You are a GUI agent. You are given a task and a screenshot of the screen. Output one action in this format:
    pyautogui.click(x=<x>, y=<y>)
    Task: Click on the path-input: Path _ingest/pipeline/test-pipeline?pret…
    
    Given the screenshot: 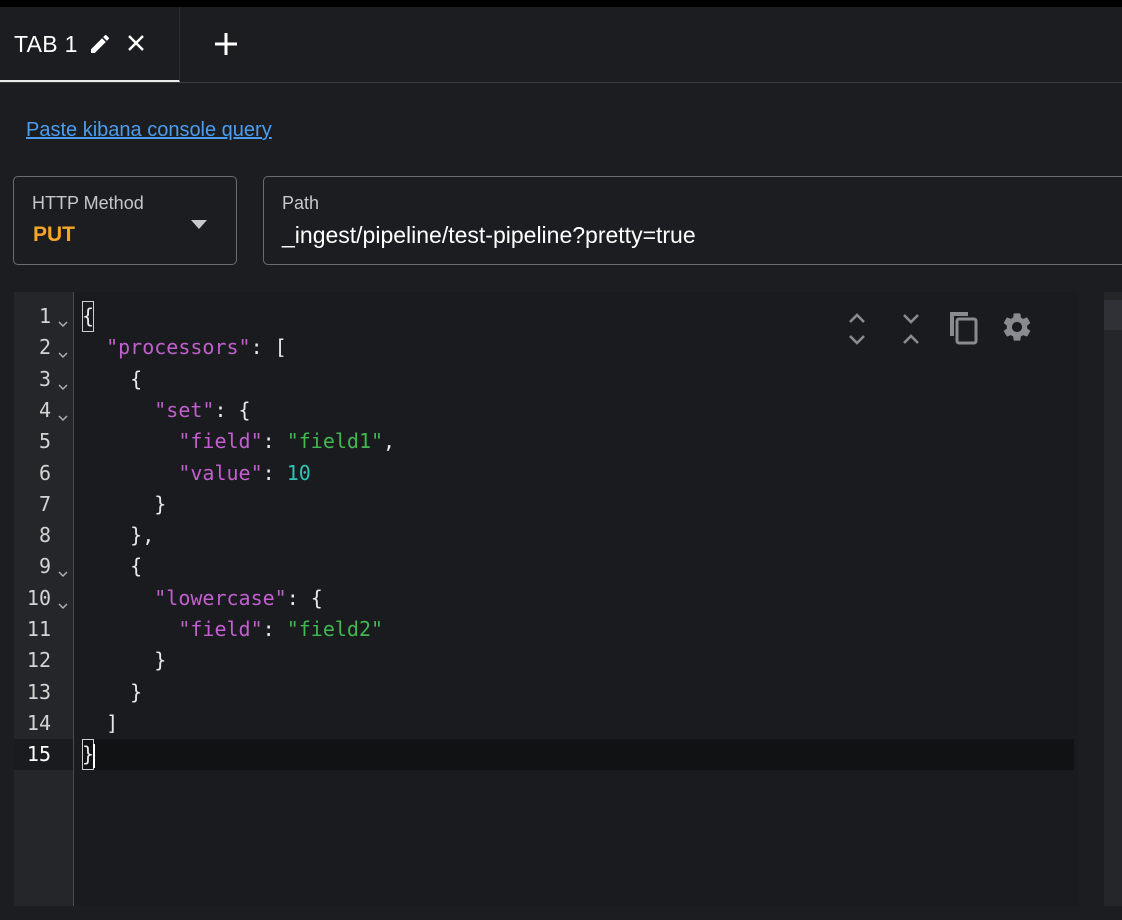 What is the action you would take?
    pyautogui.click(x=692, y=220)
    